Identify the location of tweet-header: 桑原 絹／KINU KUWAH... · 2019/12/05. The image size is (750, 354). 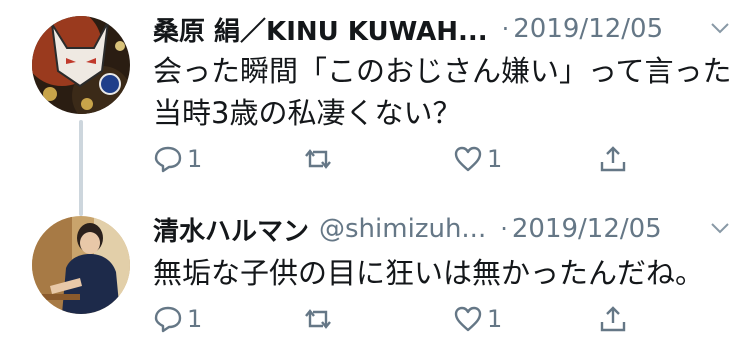
(442, 29).